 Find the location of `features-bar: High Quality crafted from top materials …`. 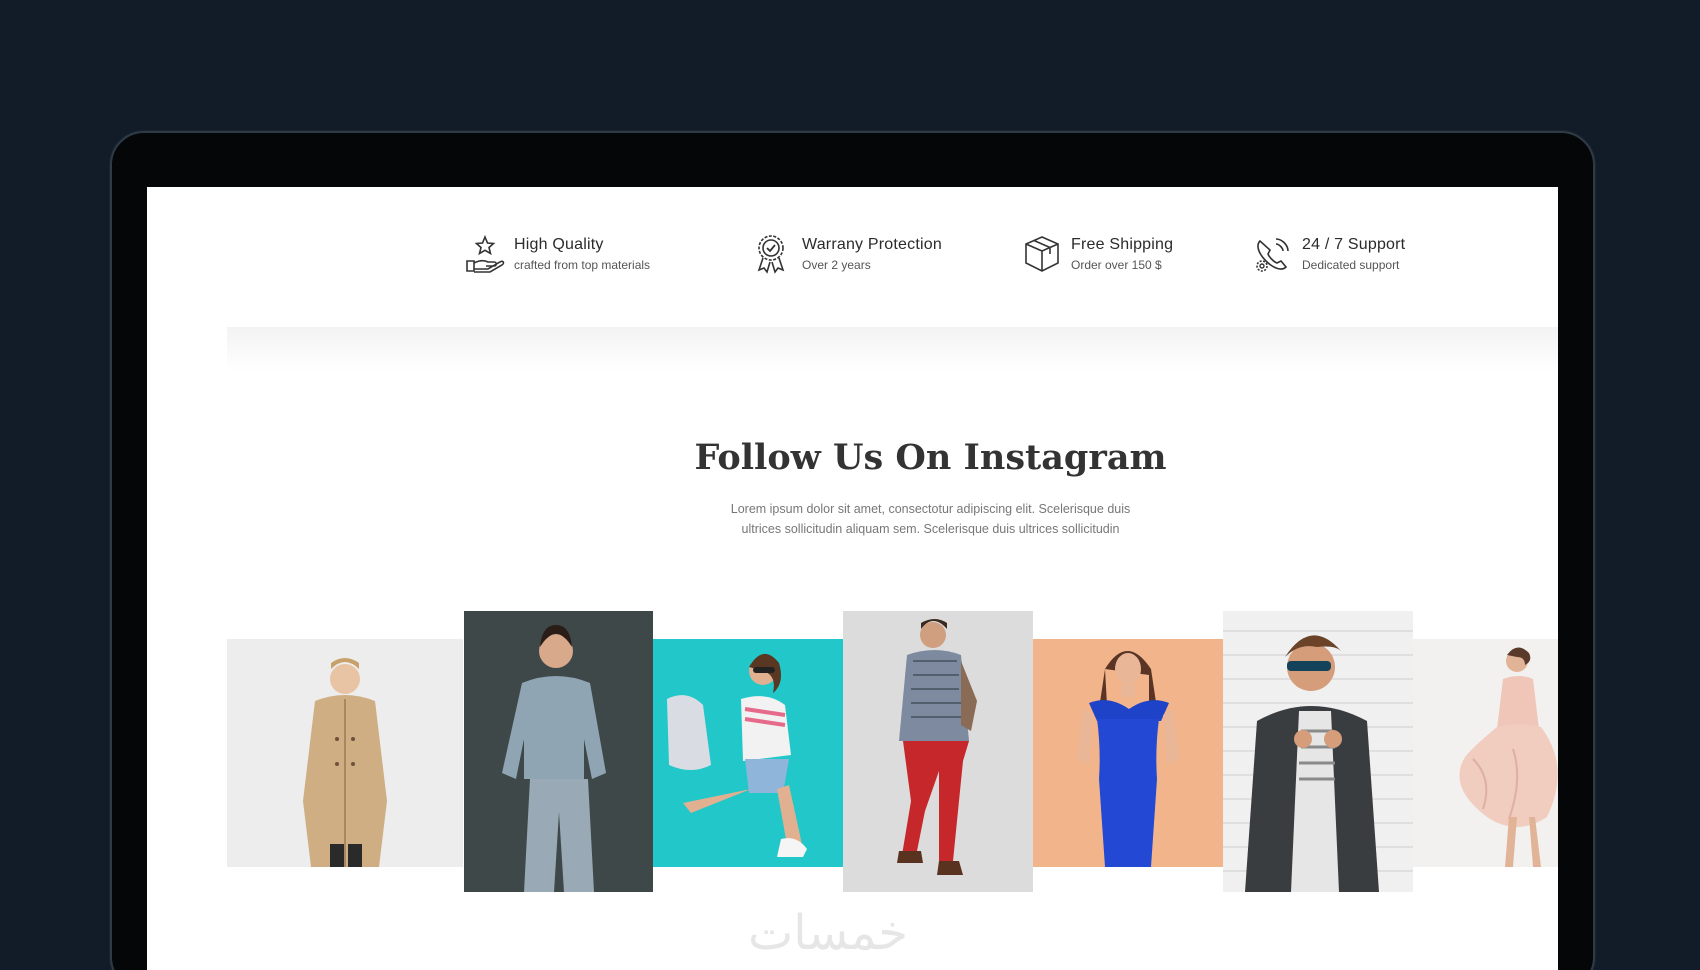

features-bar: High Quality crafted from top materials … is located at coordinates (852, 263).